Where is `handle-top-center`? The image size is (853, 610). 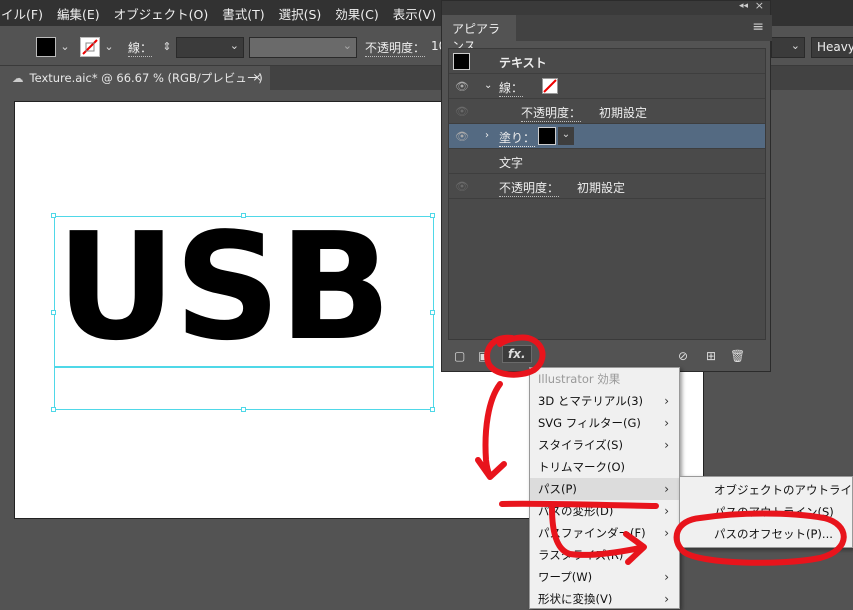
handle-top-center is located at coordinates (243, 215).